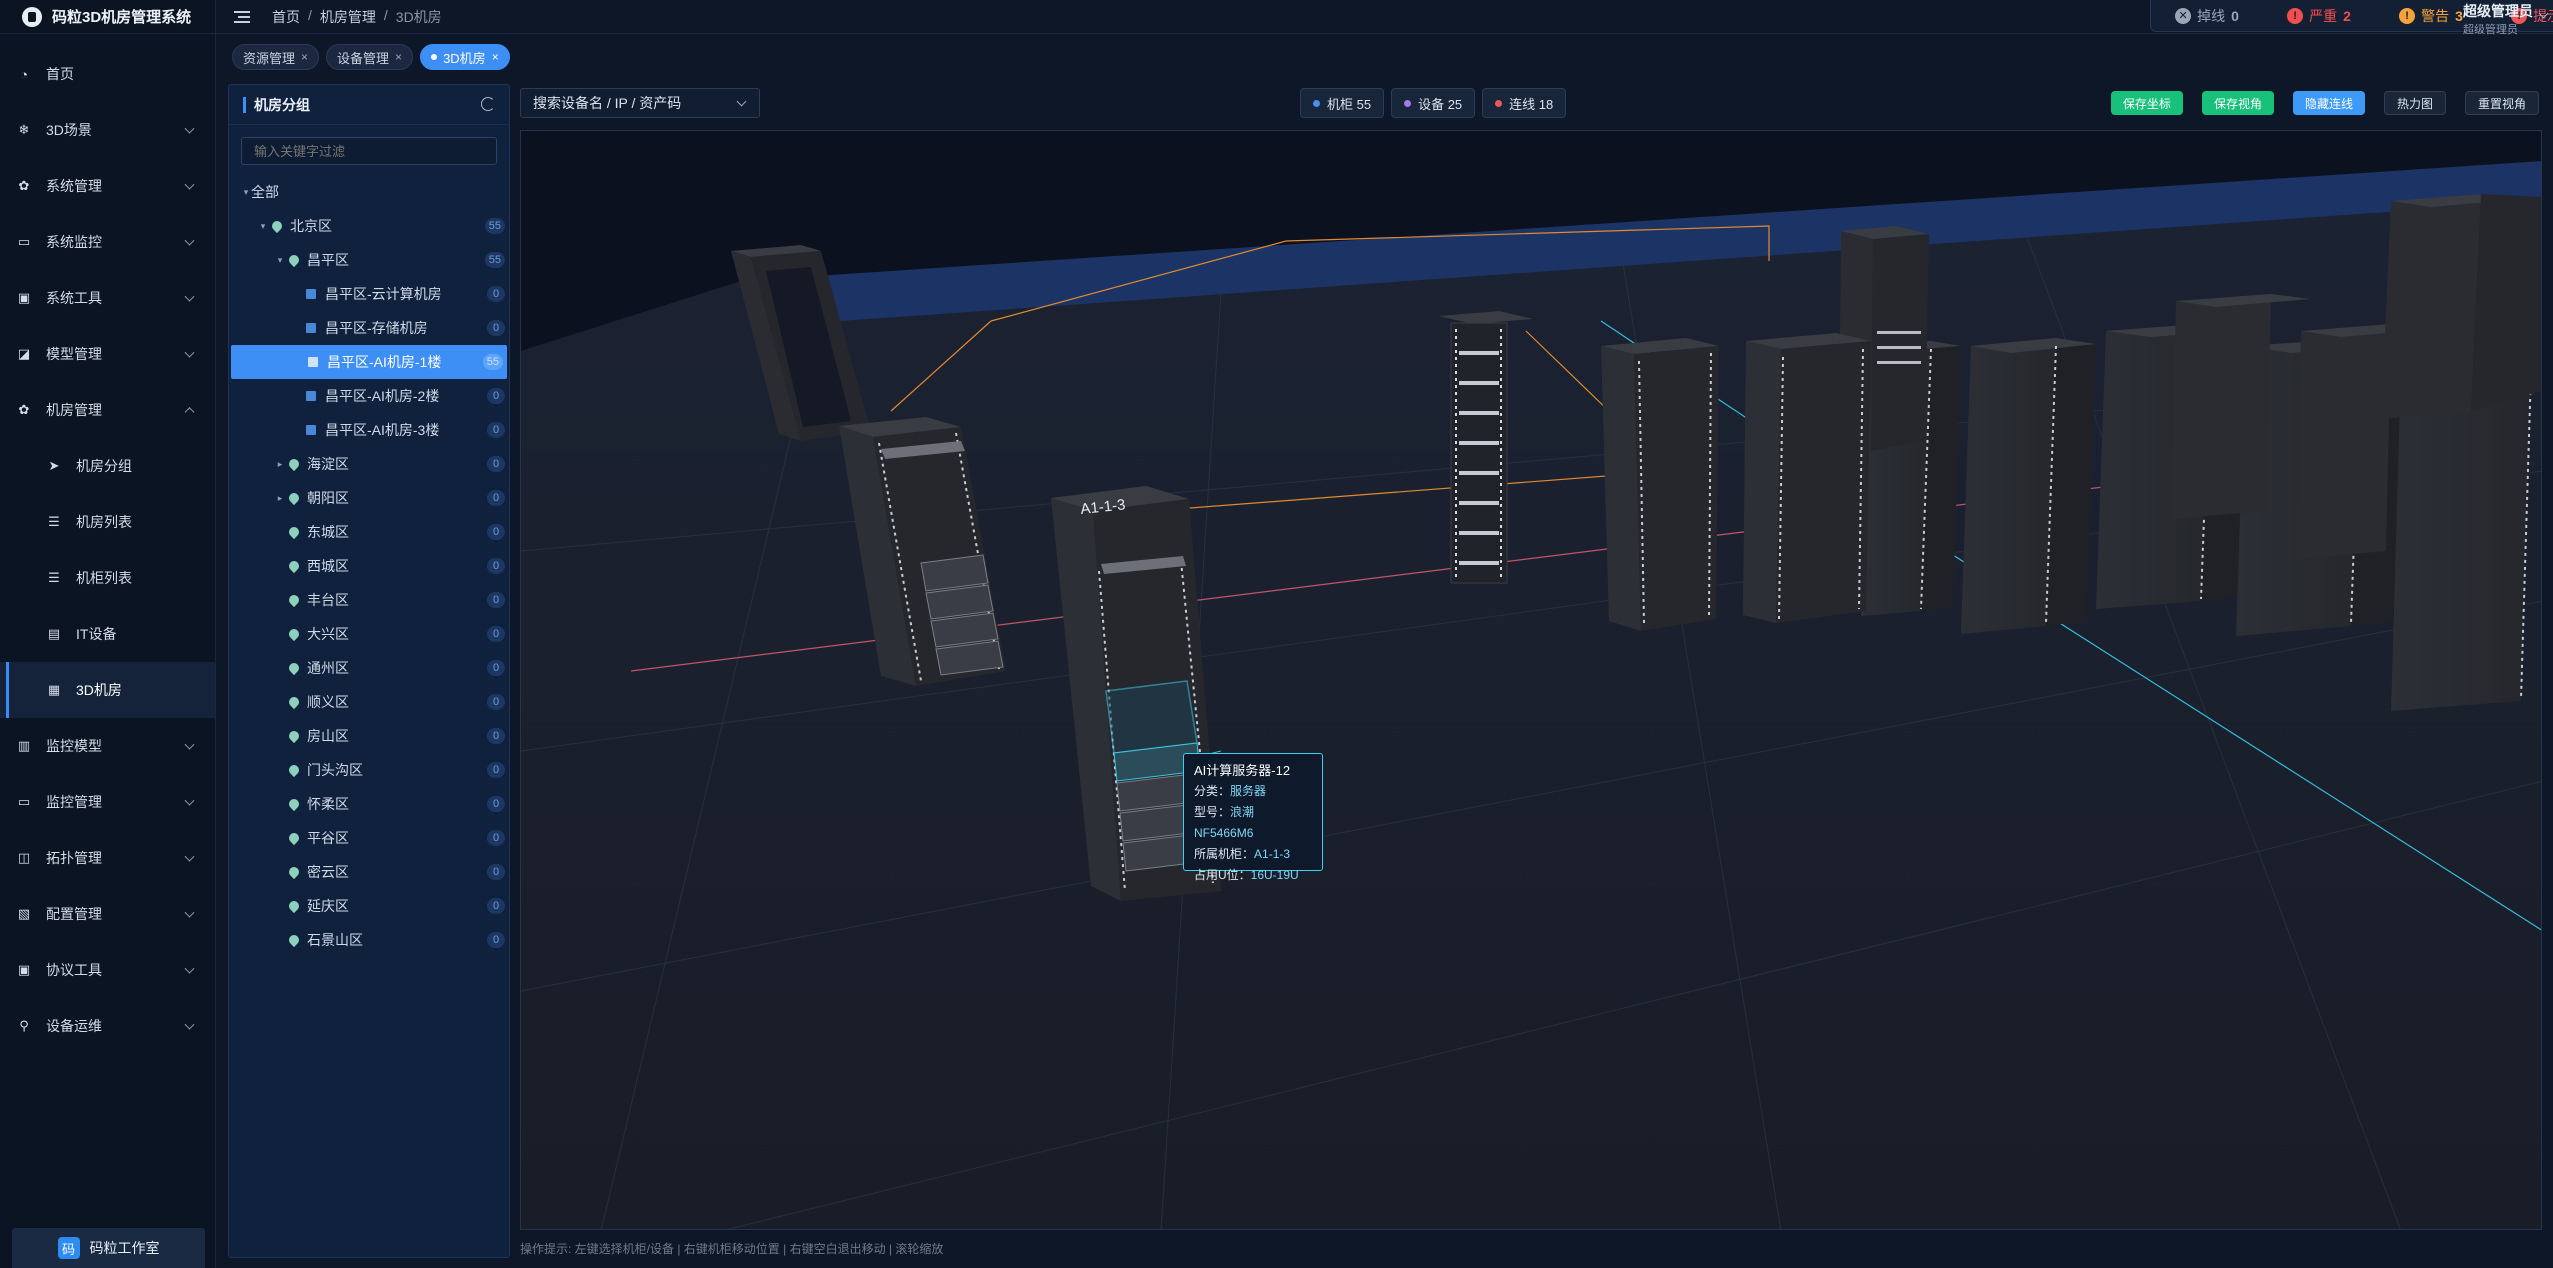 The width and height of the screenshot is (2553, 1268). Describe the element at coordinates (286, 17) in the screenshot. I see `breadcrumb-item: 首页` at that location.